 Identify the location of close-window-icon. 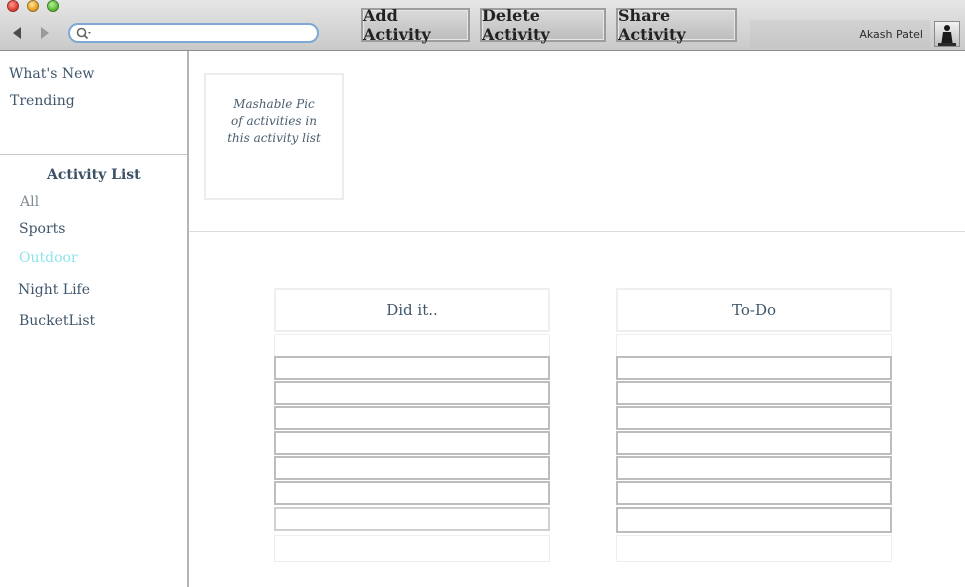
(13, 6).